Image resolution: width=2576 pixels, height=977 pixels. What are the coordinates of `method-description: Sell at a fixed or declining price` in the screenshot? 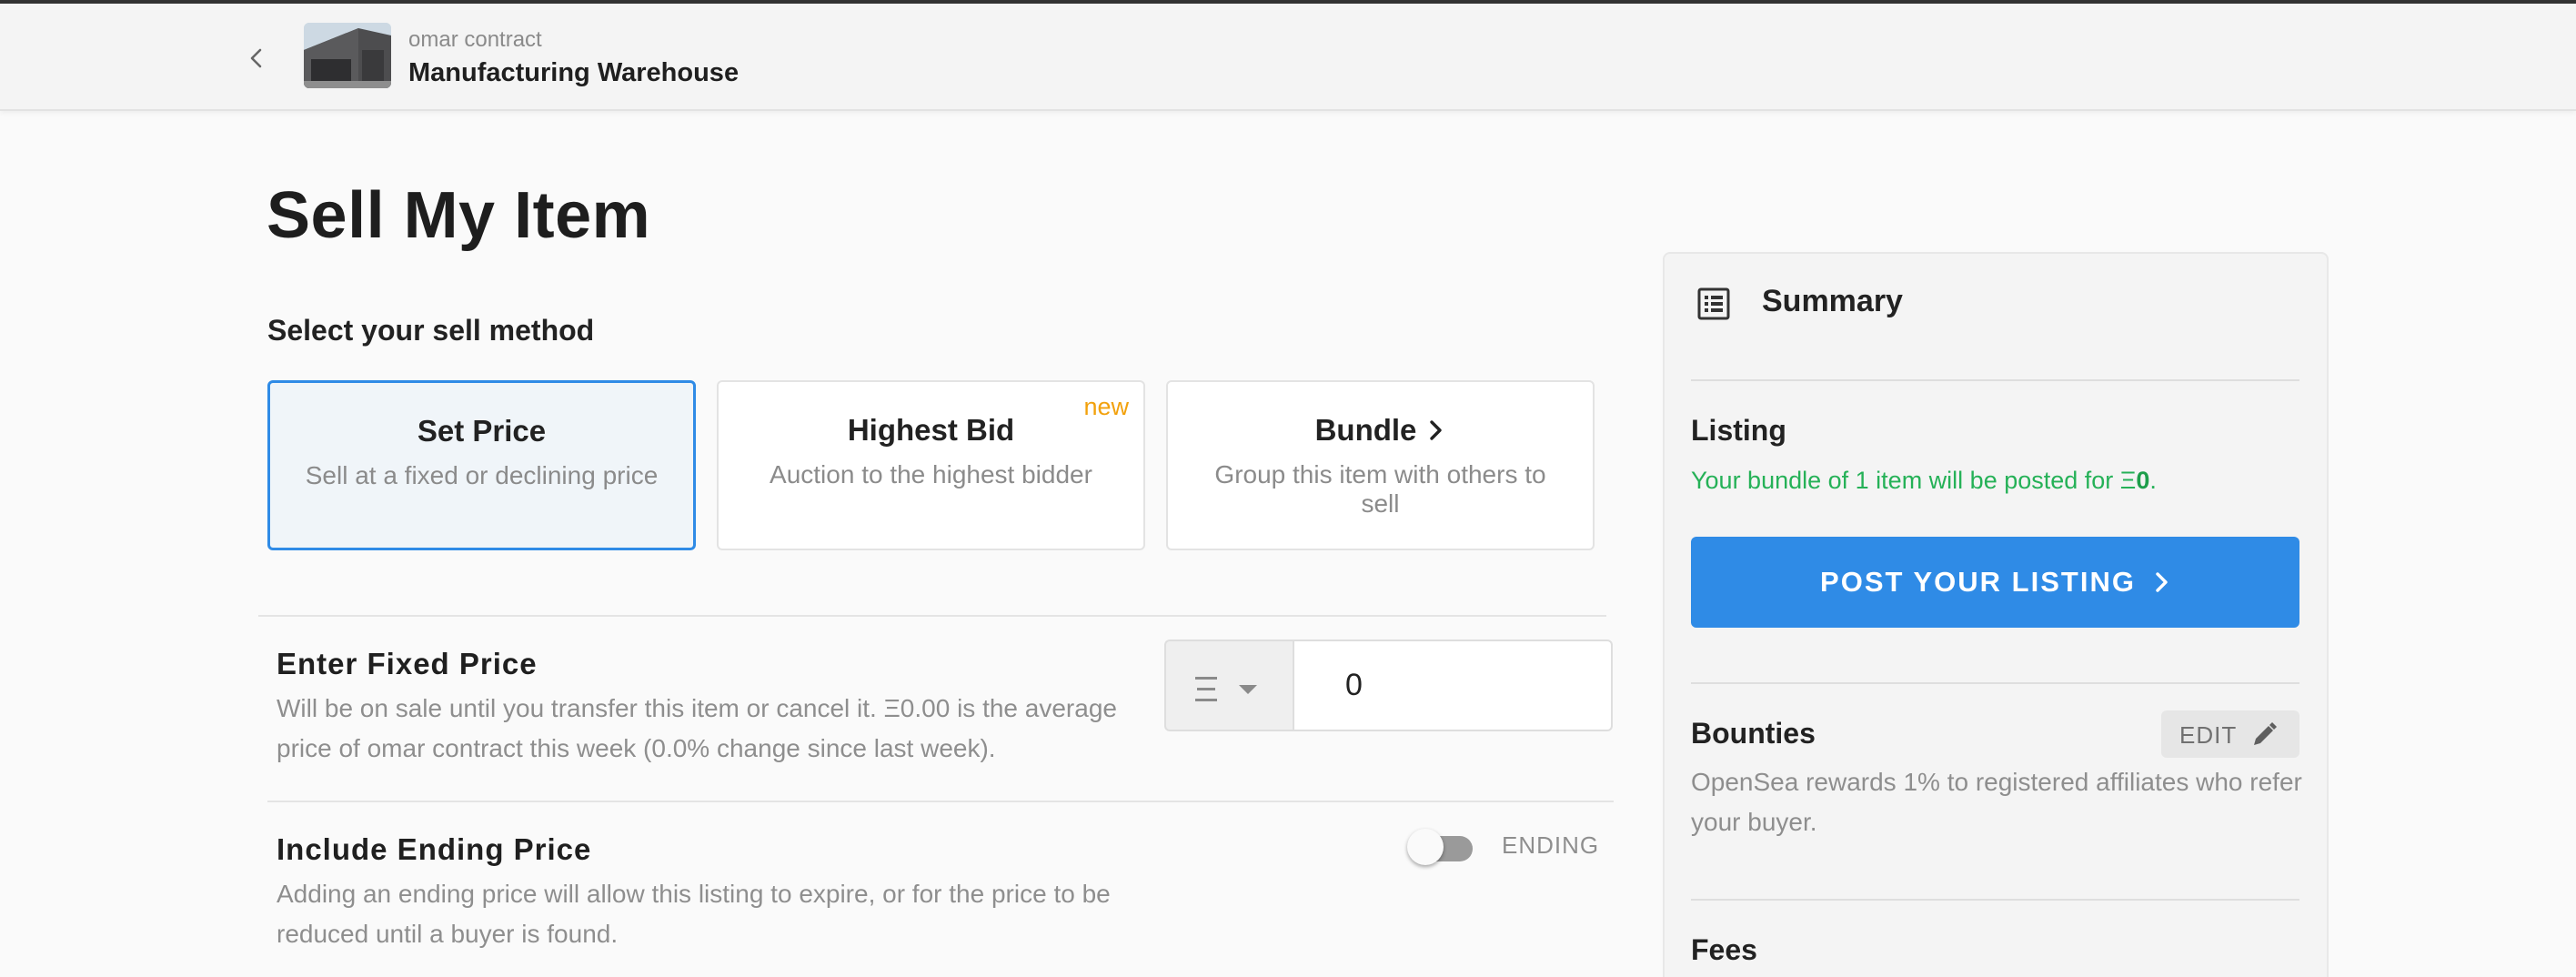 It's located at (482, 475).